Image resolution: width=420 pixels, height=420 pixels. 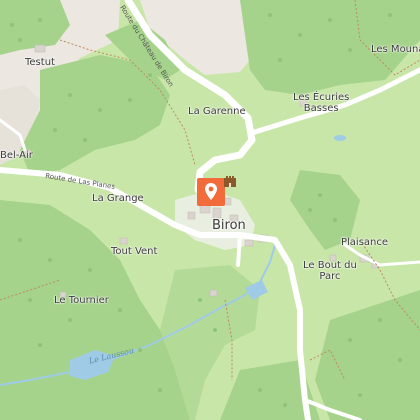 I want to click on place-label-plaisance: Plaisance, so click(x=364, y=242).